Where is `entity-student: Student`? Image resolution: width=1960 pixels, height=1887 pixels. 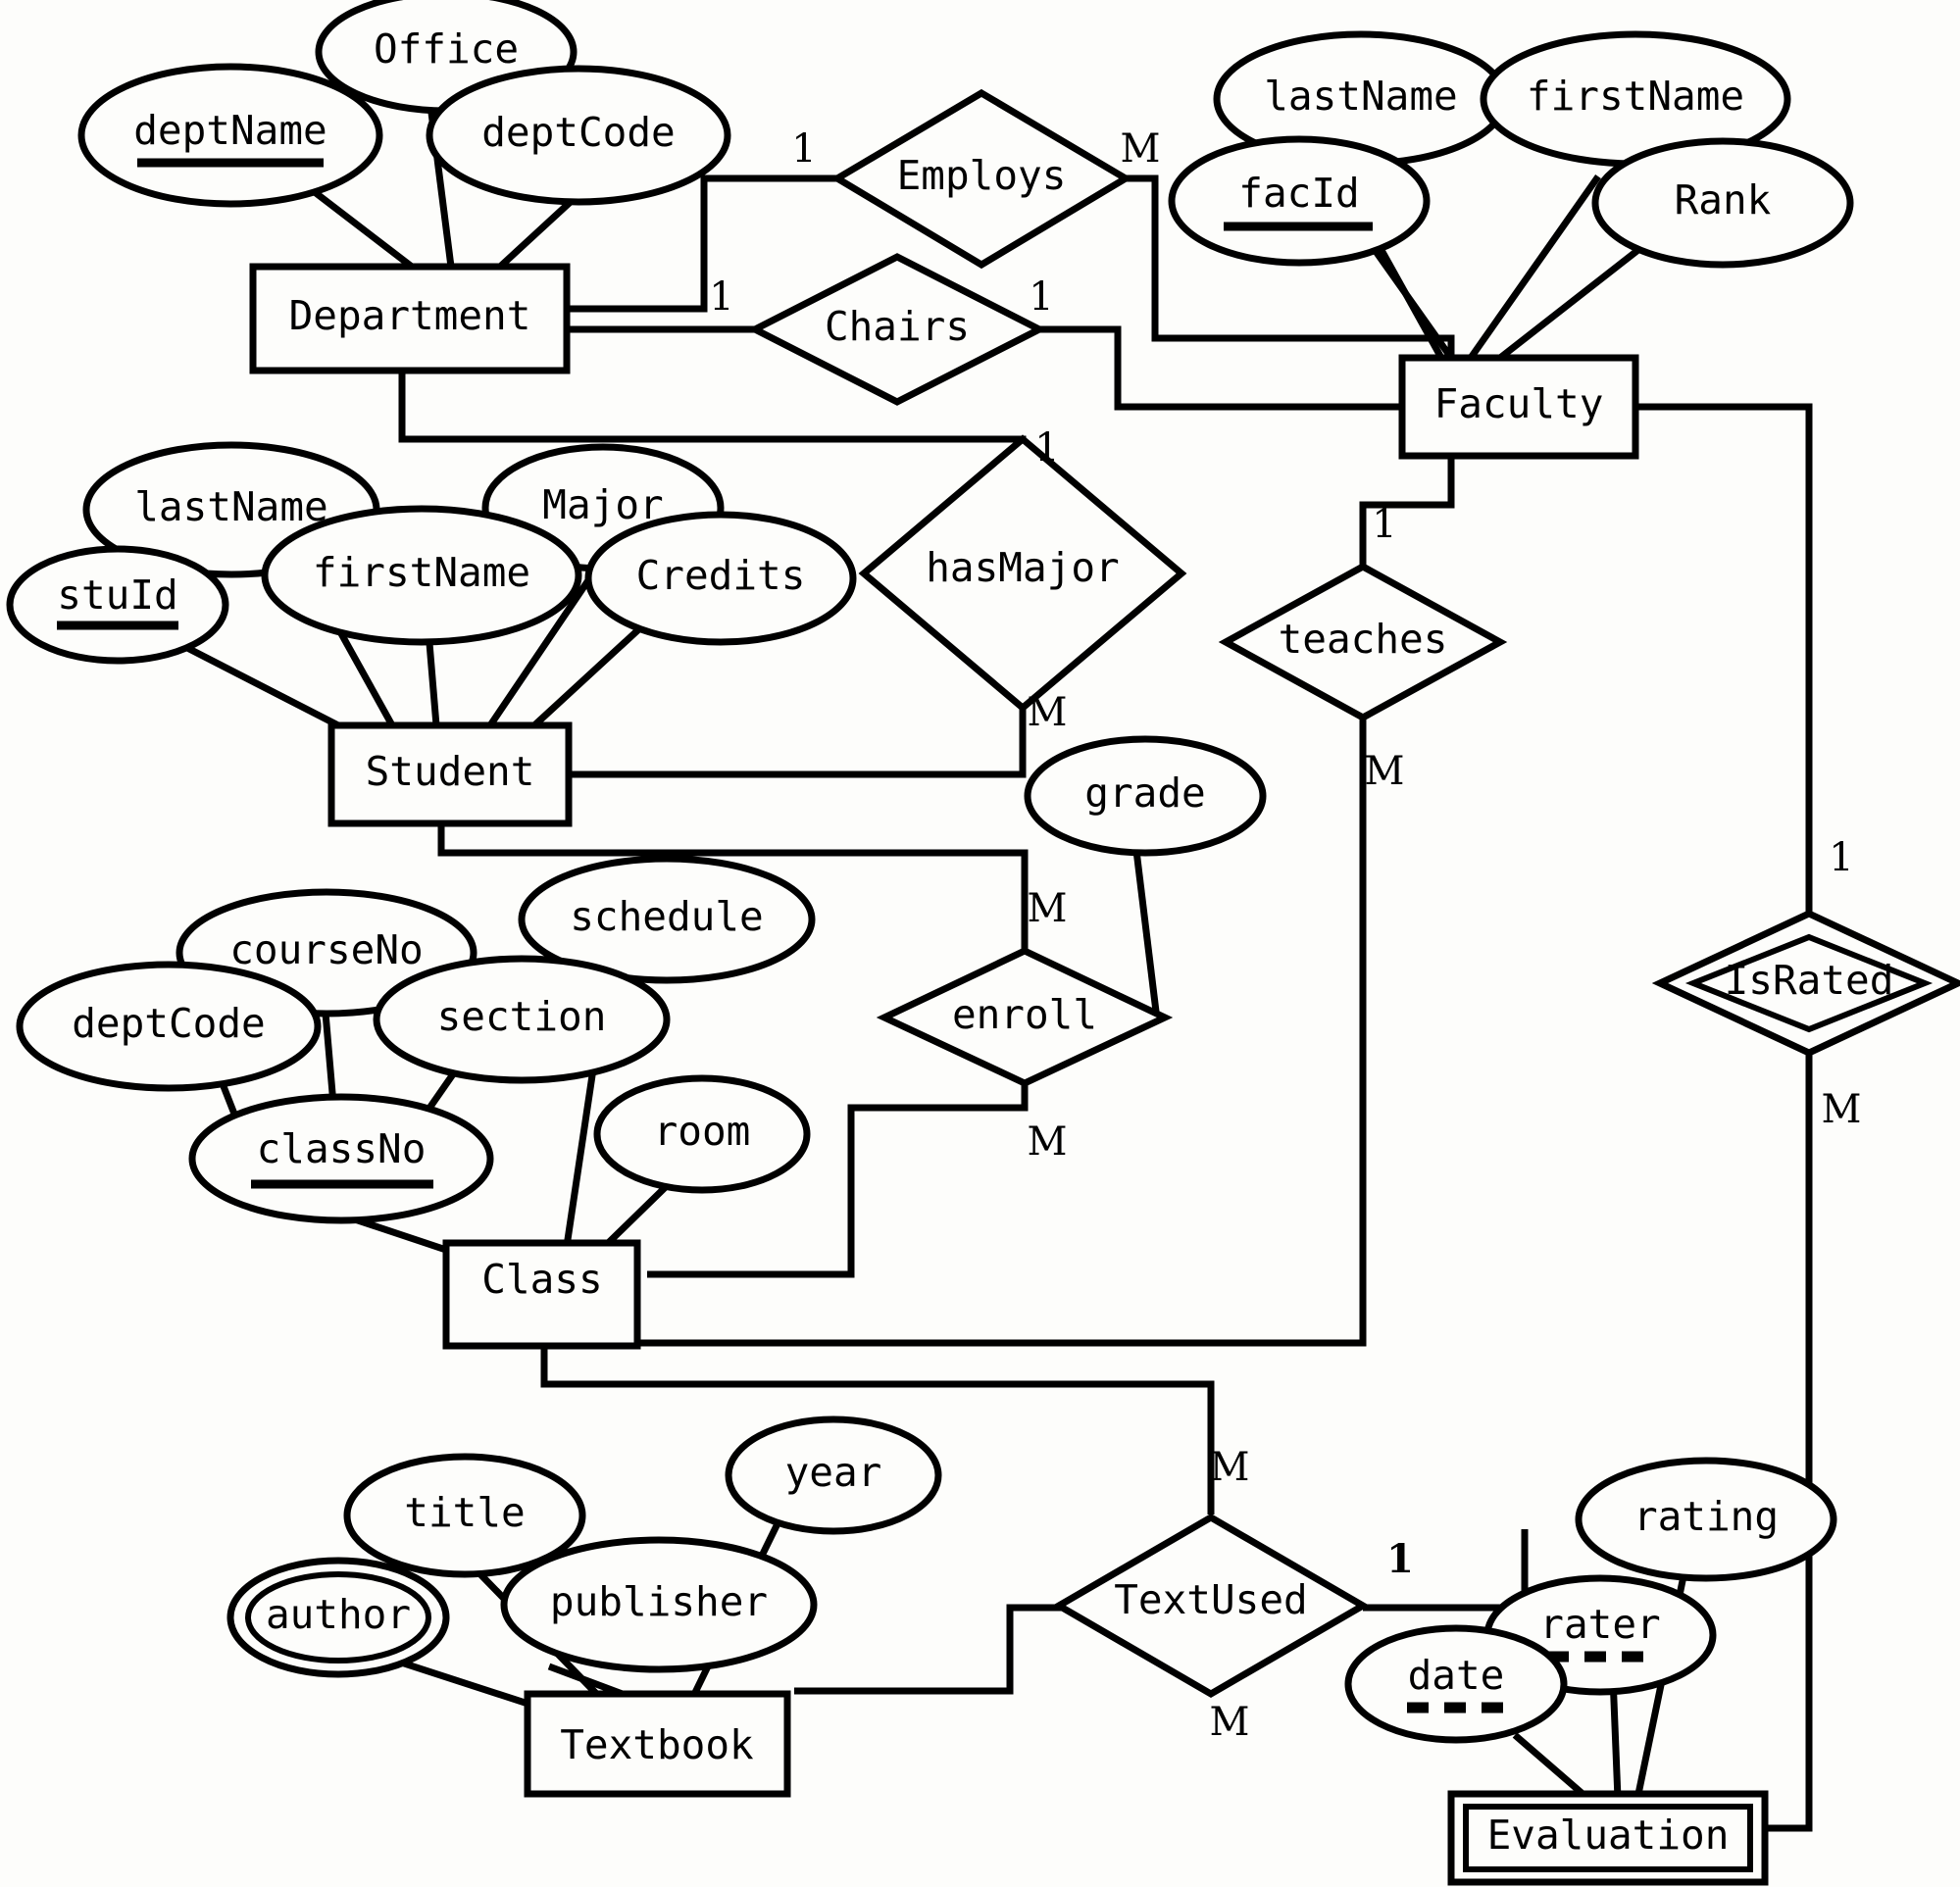
entity-student: Student is located at coordinates (450, 774).